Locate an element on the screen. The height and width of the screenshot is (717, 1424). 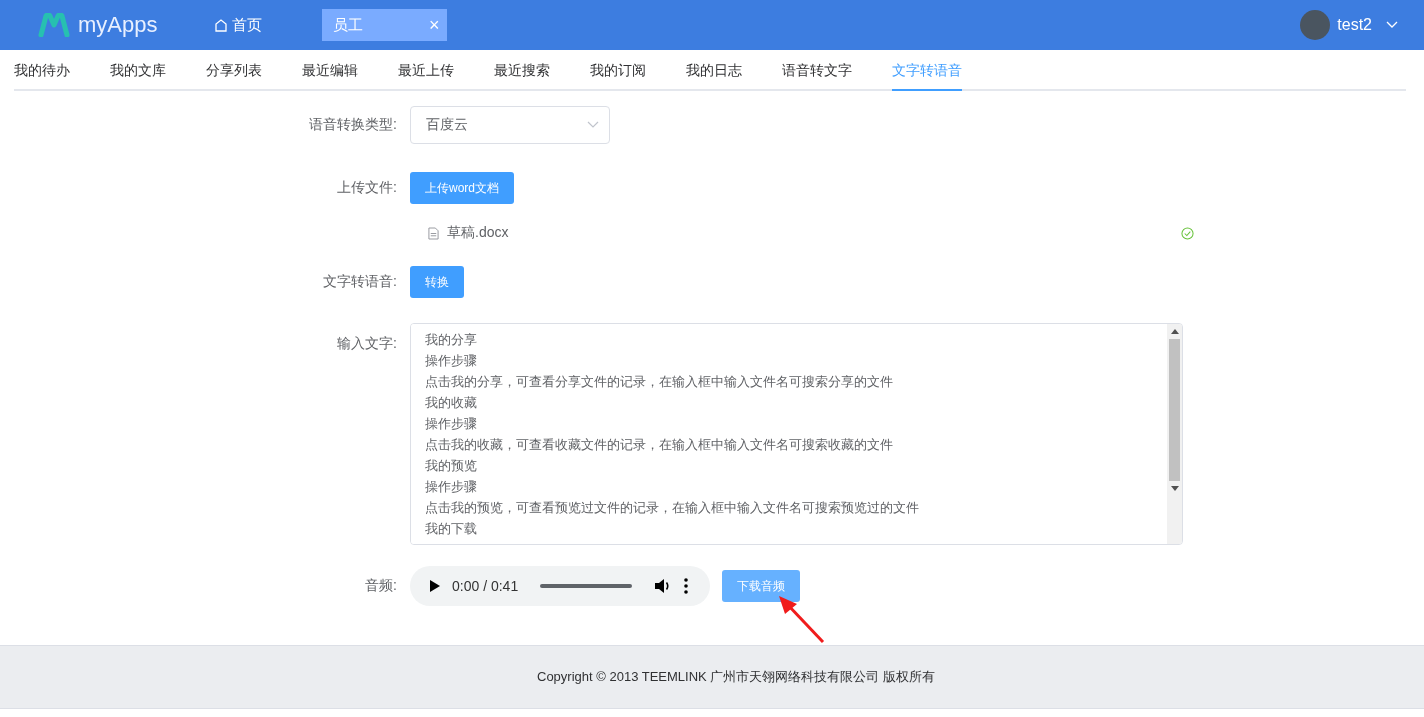
user-name: test2 is located at coordinates (1354, 25).